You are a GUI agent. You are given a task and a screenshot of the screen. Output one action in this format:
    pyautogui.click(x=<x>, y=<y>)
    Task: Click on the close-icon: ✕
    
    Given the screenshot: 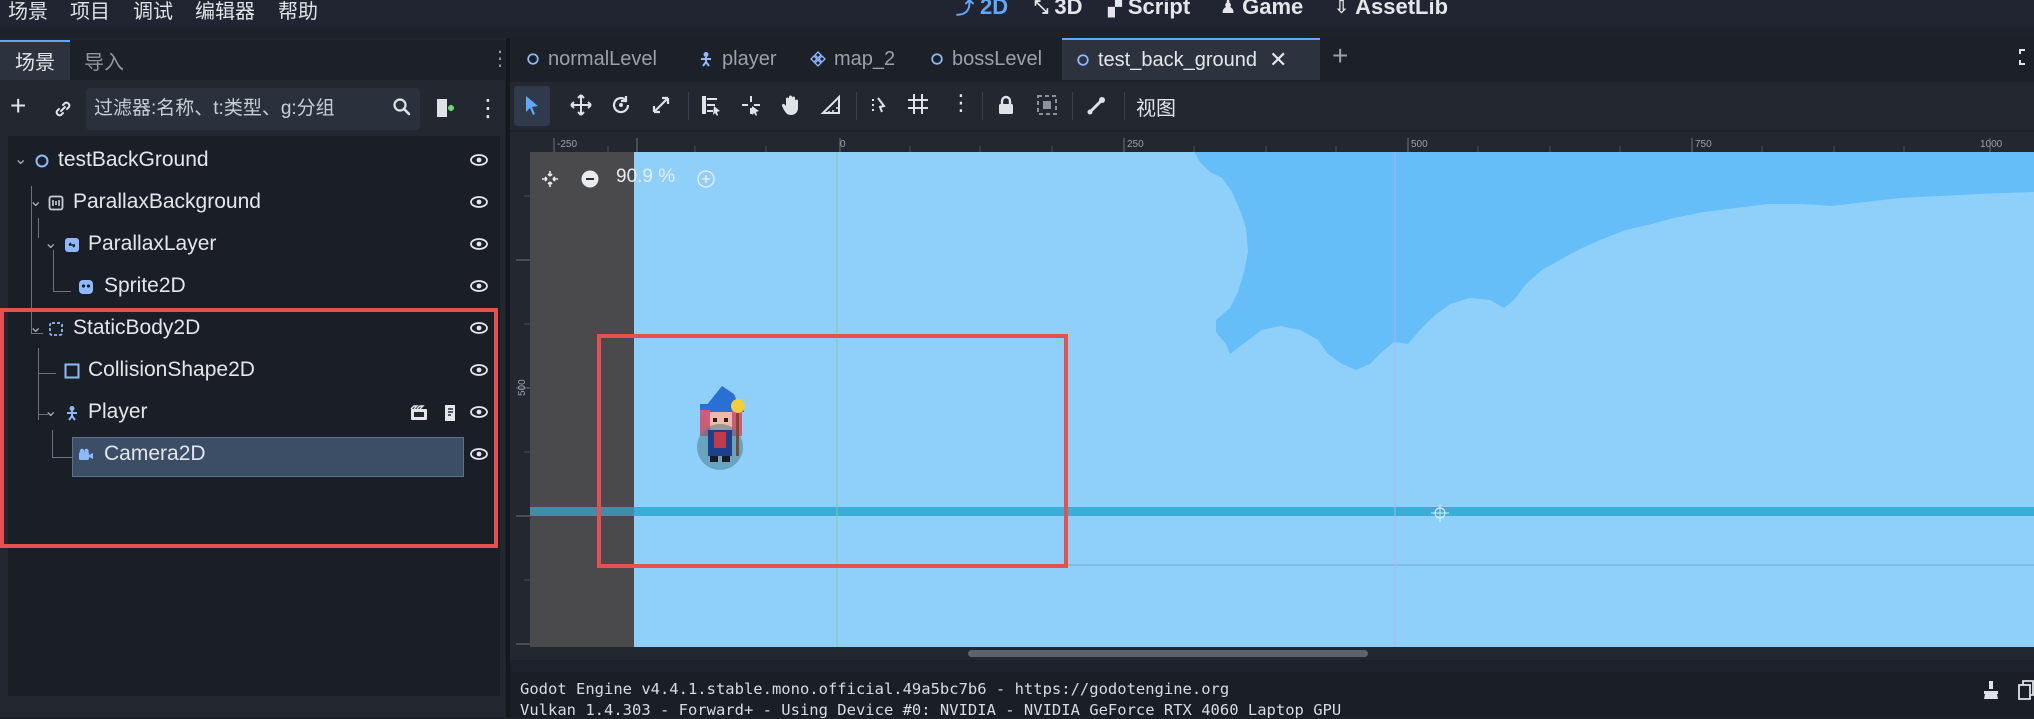 What is the action you would take?
    pyautogui.click(x=1278, y=60)
    